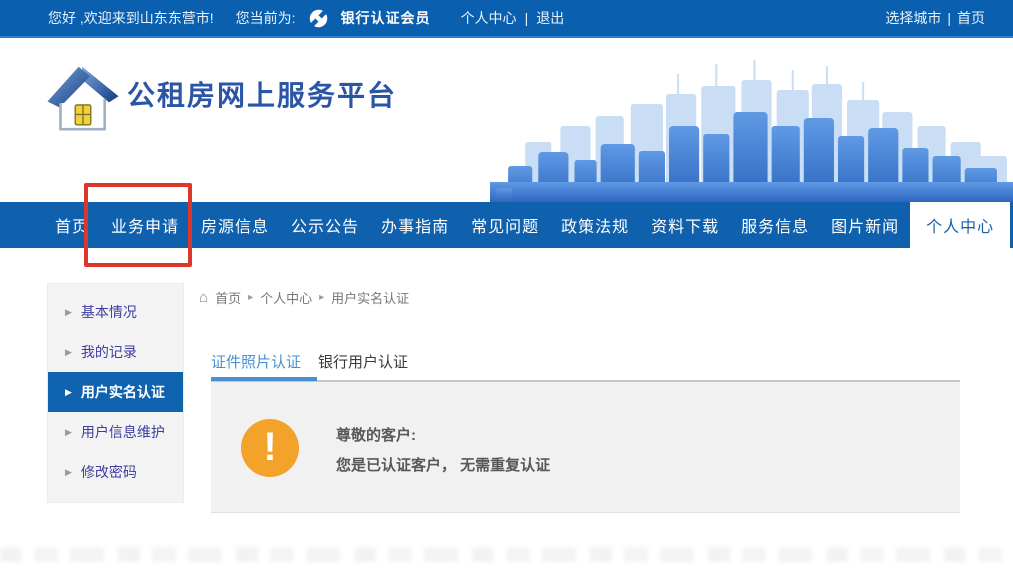 Image resolution: width=1013 pixels, height=580 pixels. I want to click on sidebar-item-my-records: ▶ 我的记录, so click(115, 352).